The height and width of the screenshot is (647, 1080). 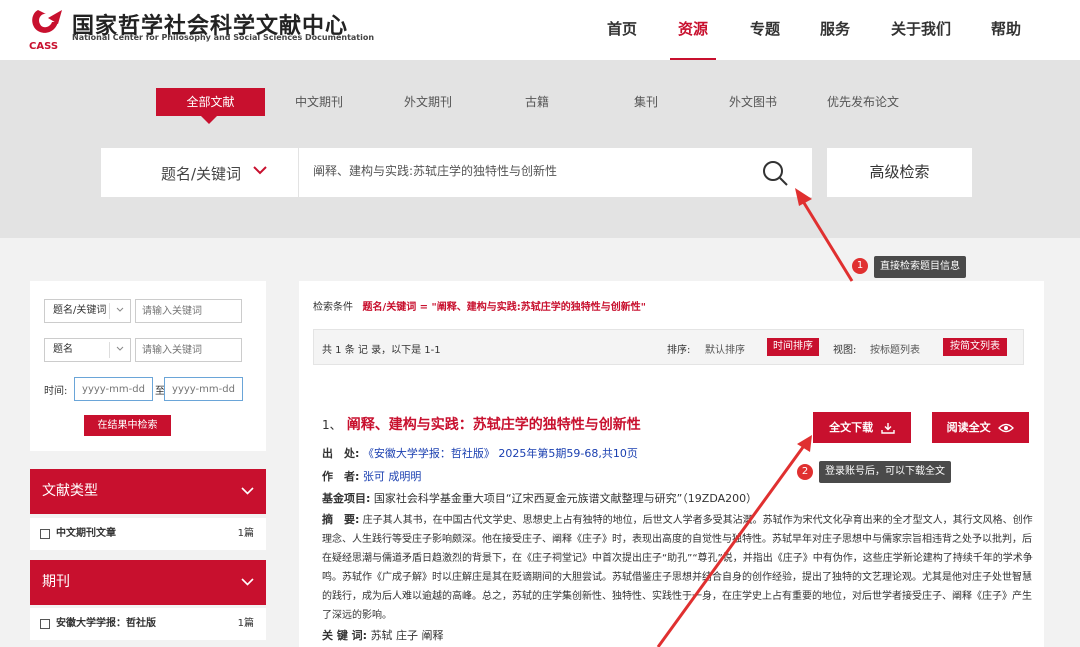 What do you see at coordinates (805, 472) in the screenshot?
I see `annotation-2-number: 2` at bounding box center [805, 472].